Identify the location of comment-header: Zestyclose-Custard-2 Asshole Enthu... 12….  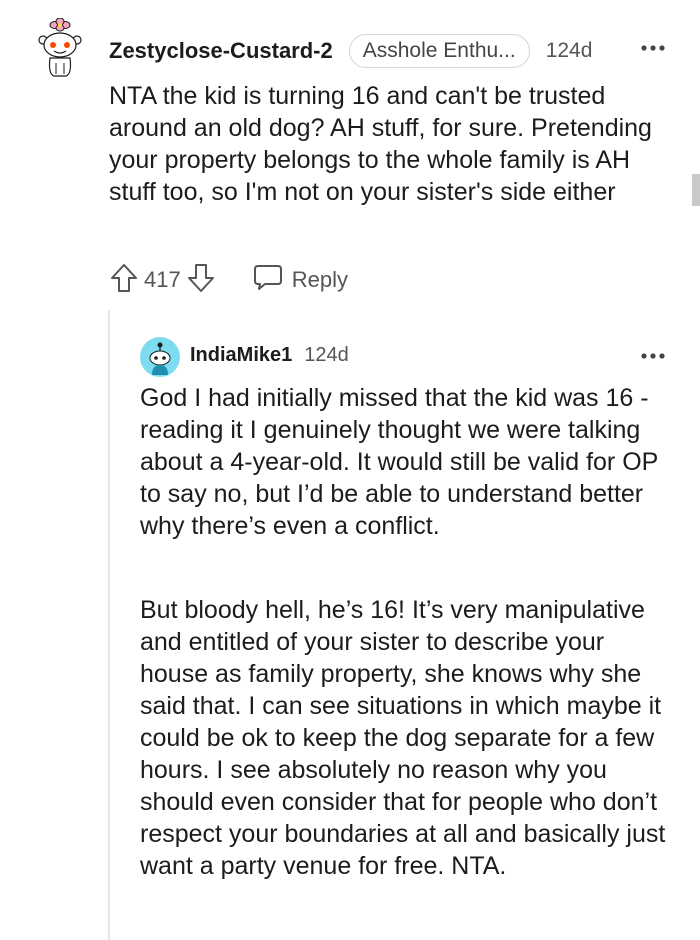
(350, 51).